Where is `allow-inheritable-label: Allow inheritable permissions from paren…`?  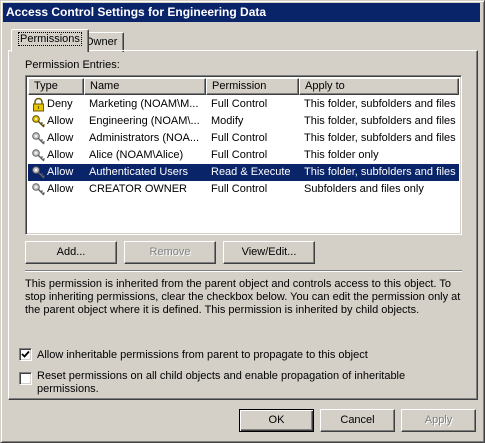 allow-inheritable-label: Allow inheritable permissions from paren… is located at coordinates (247, 355).